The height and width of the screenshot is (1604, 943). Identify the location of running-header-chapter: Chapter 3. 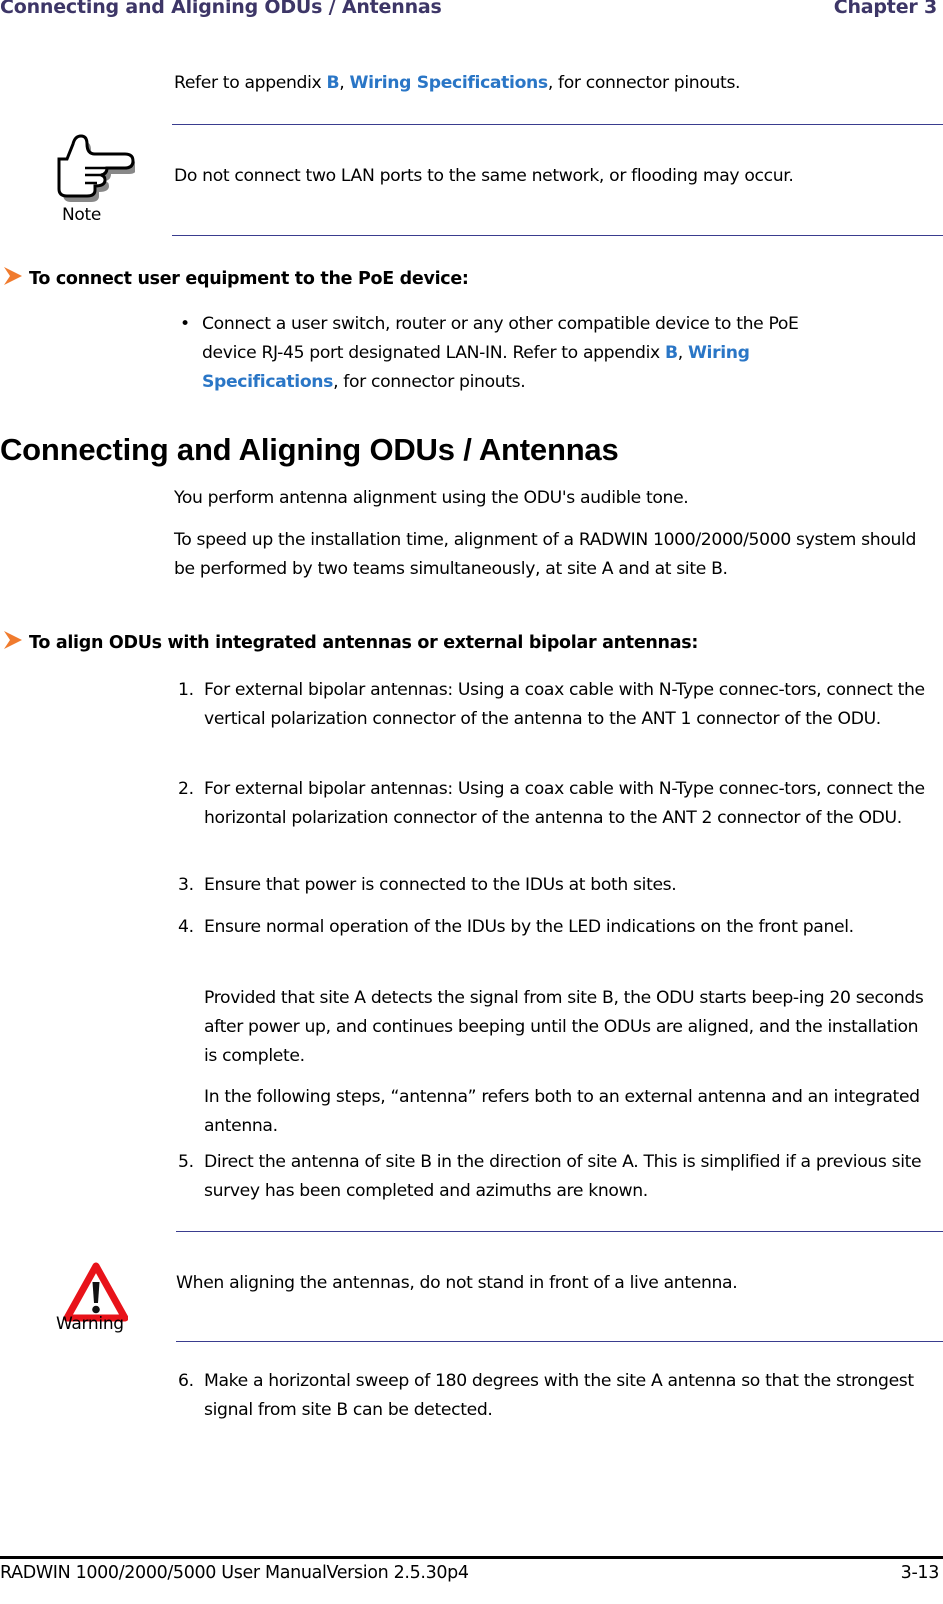
(885, 9).